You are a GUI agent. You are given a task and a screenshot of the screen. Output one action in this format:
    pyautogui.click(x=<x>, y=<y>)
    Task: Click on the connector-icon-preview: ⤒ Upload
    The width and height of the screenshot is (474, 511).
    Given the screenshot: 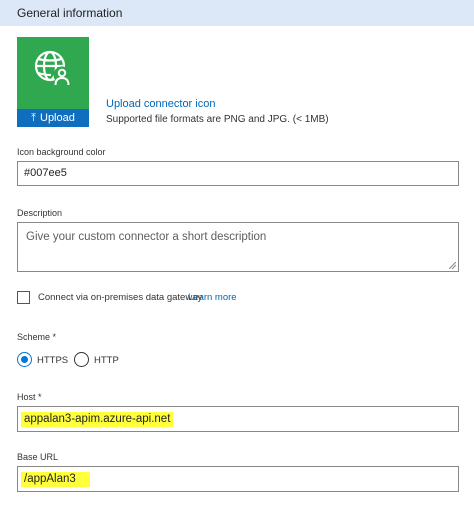 What is the action you would take?
    pyautogui.click(x=53, y=82)
    